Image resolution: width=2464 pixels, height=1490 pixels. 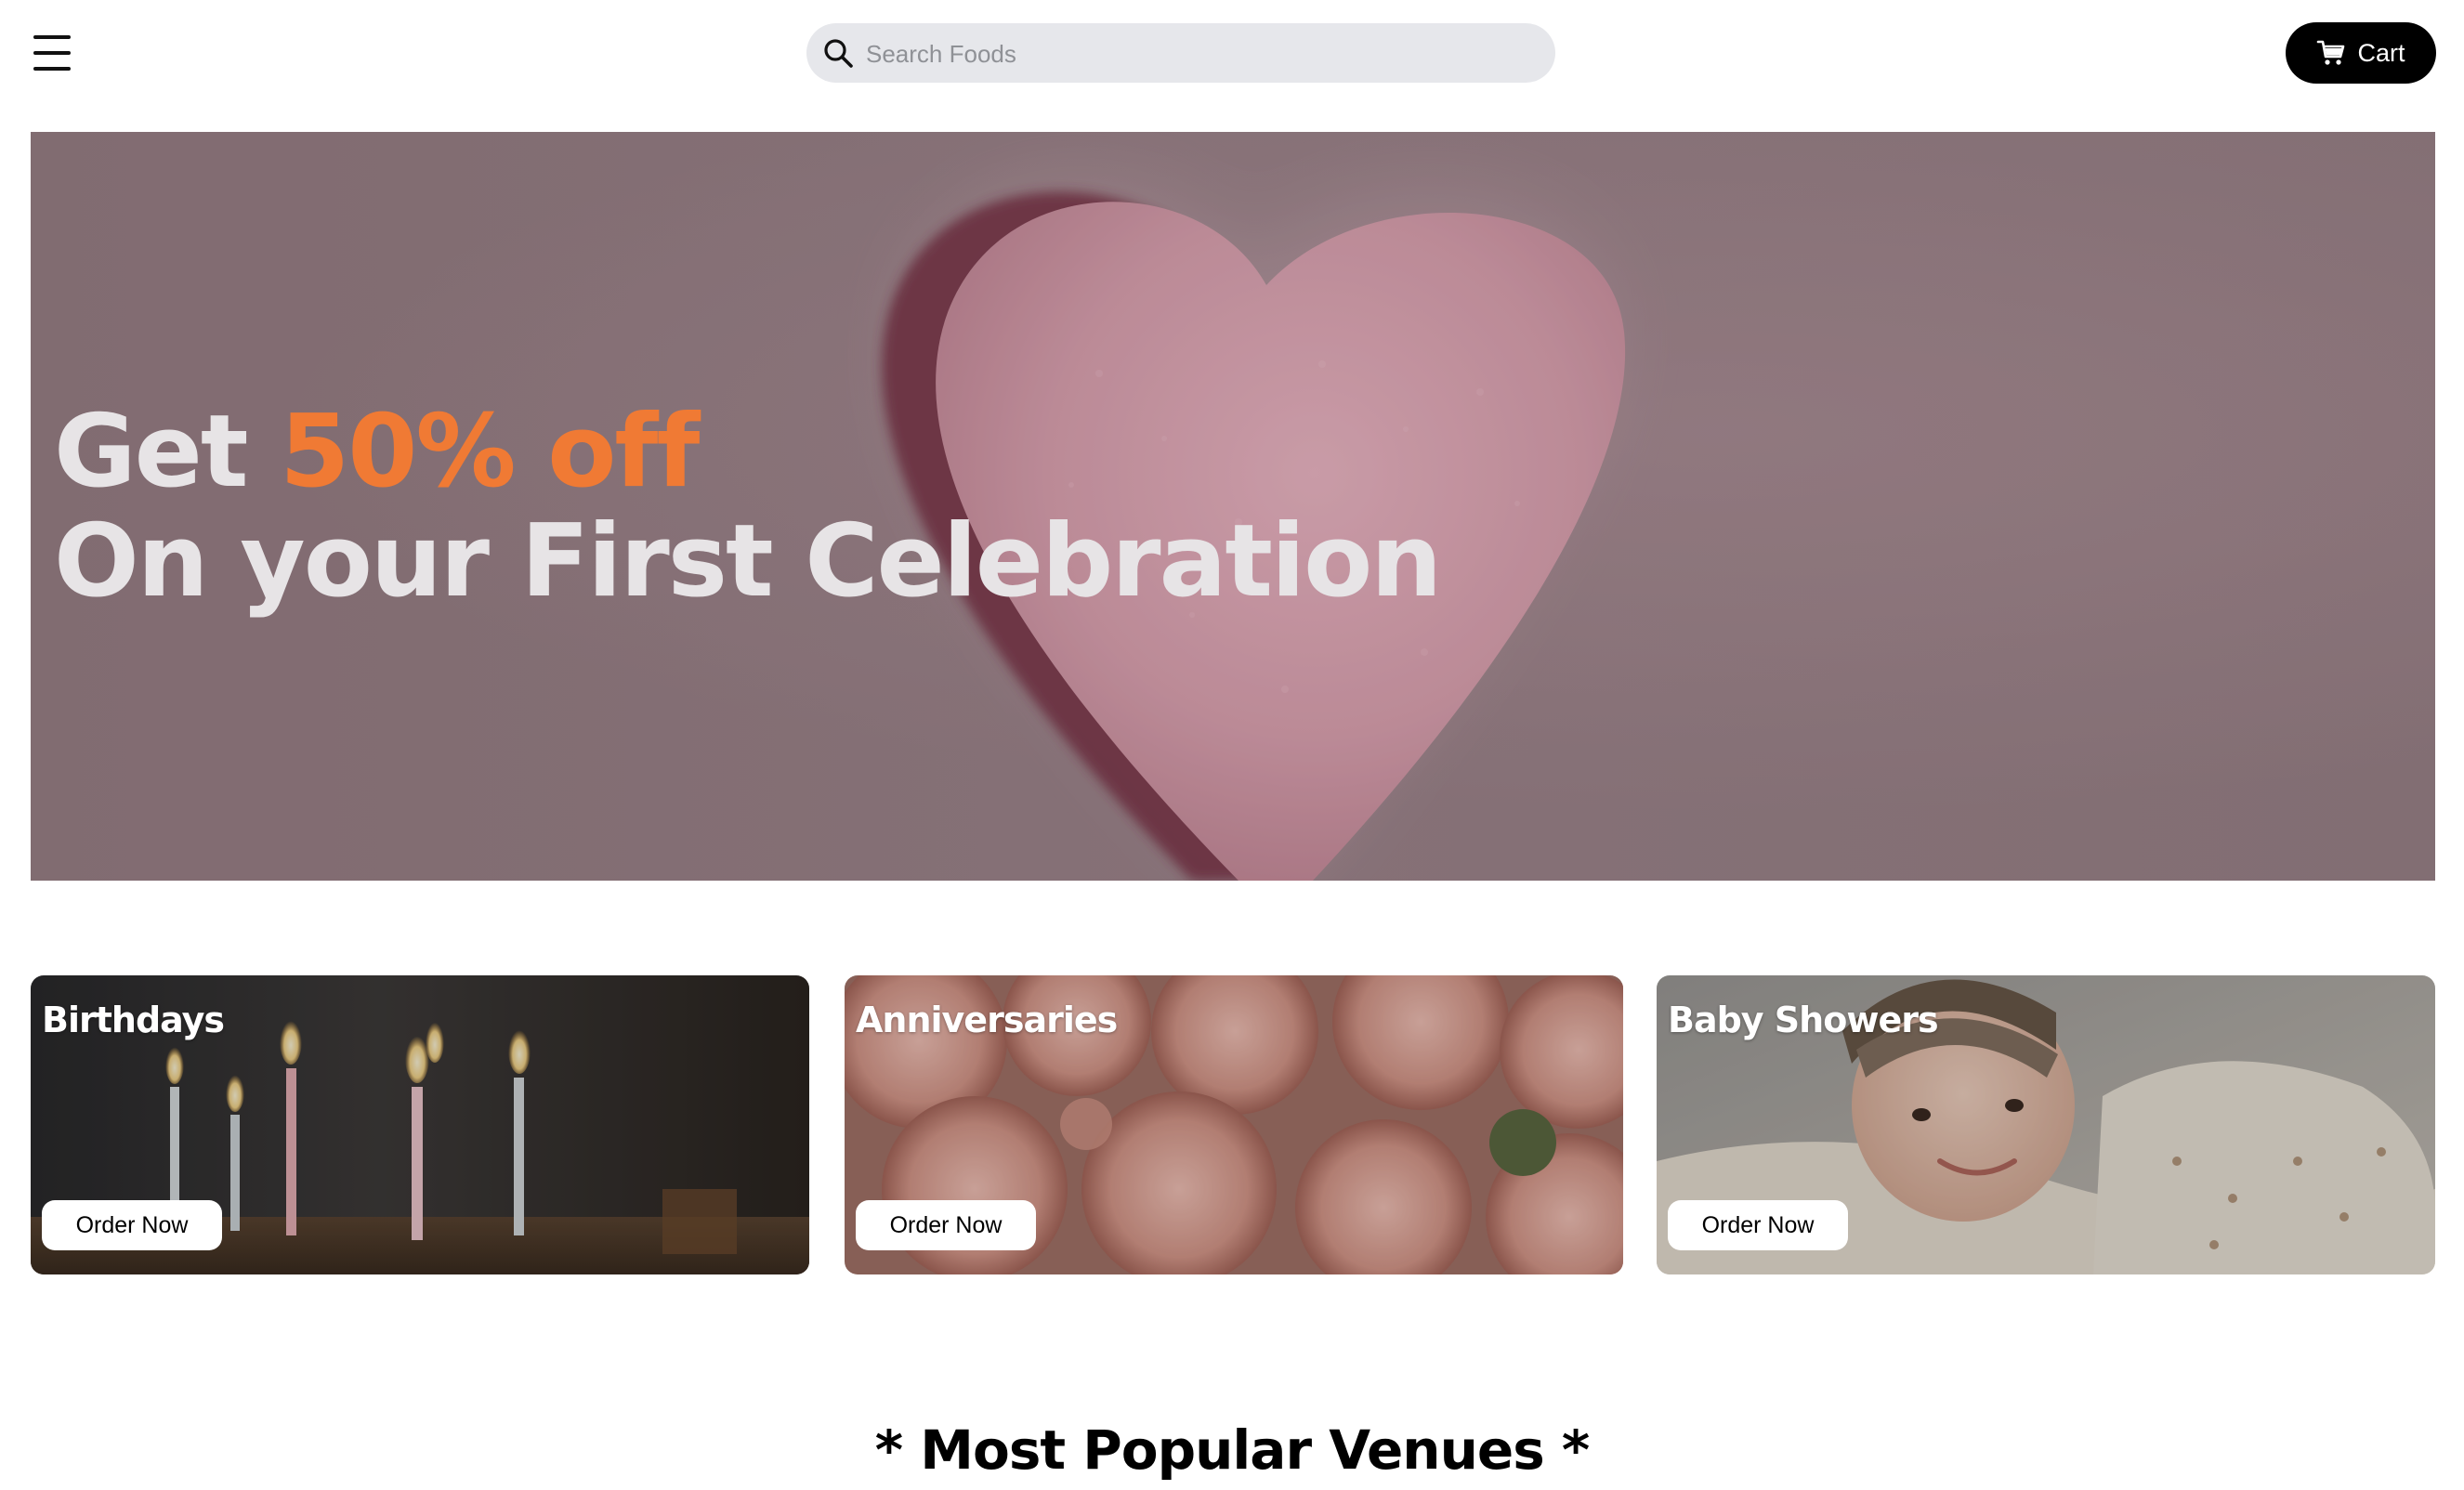 What do you see at coordinates (133, 1020) in the screenshot?
I see `card-title: Birthdays` at bounding box center [133, 1020].